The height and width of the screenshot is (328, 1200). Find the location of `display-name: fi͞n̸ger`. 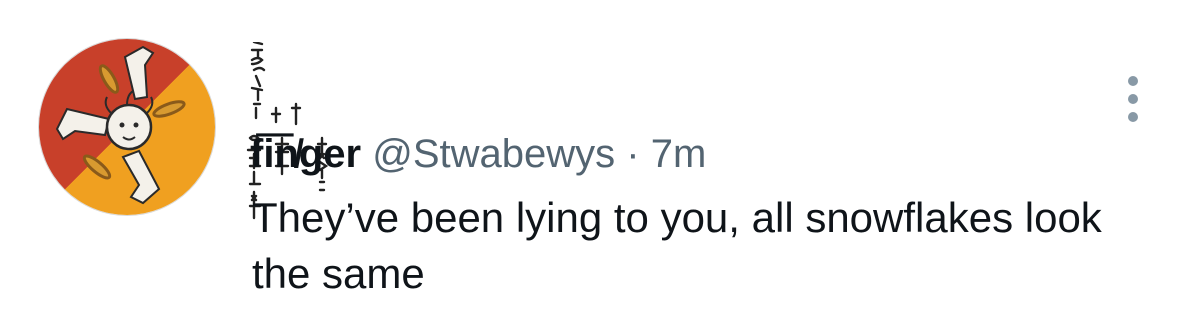

display-name: fi͞n̸ger is located at coordinates (305, 154).